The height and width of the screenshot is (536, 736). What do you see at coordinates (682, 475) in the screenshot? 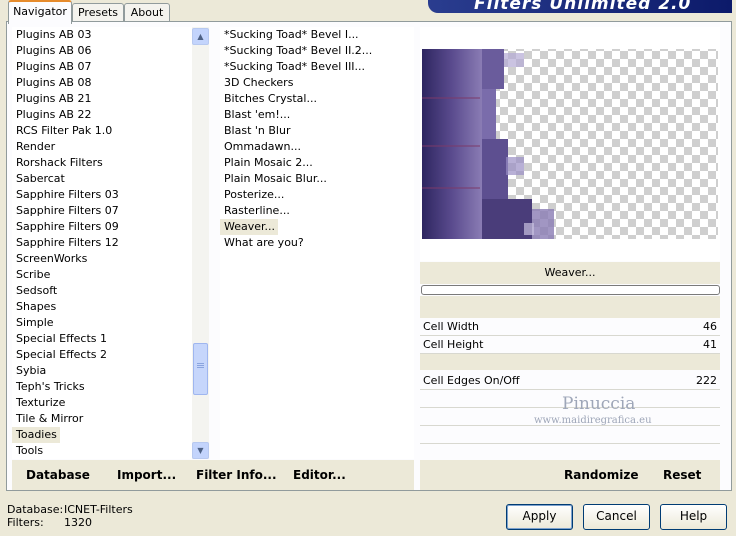
I see `reset-link: Reset` at bounding box center [682, 475].